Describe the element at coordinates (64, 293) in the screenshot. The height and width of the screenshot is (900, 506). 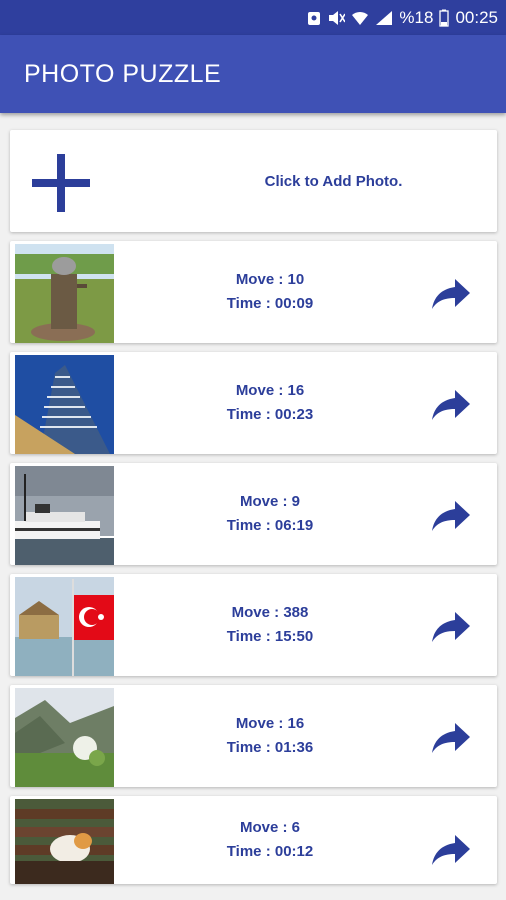
I see `puzzle-thumbnail-samovar` at that location.